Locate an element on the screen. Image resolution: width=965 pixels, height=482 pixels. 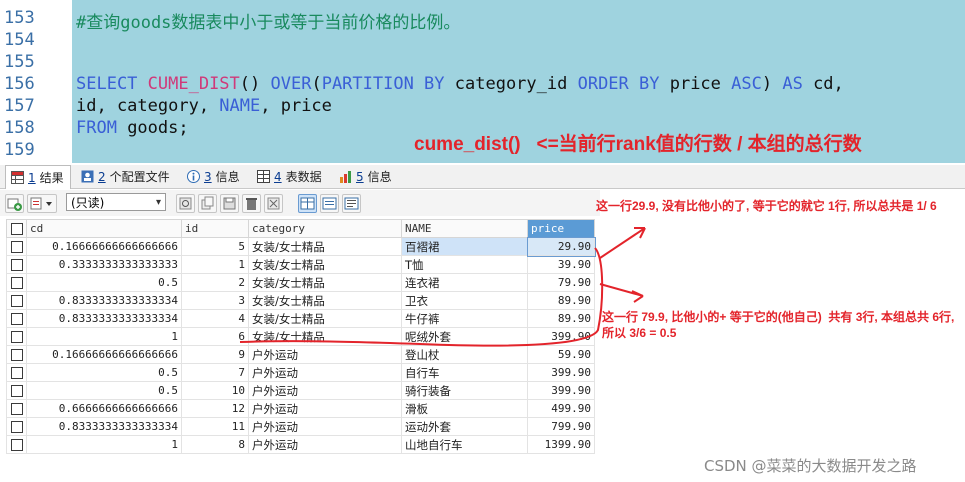
export-dropdown-button is located at coordinates (42, 203).